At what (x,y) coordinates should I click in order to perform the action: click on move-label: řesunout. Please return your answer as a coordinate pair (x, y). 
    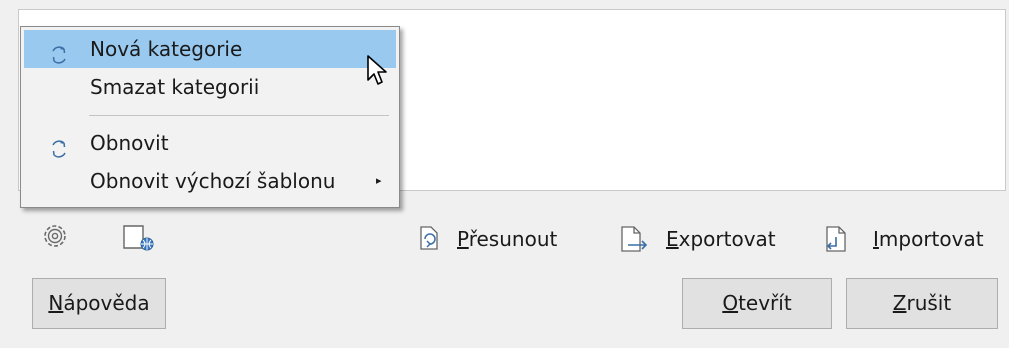
    Looking at the image, I should click on (513, 239).